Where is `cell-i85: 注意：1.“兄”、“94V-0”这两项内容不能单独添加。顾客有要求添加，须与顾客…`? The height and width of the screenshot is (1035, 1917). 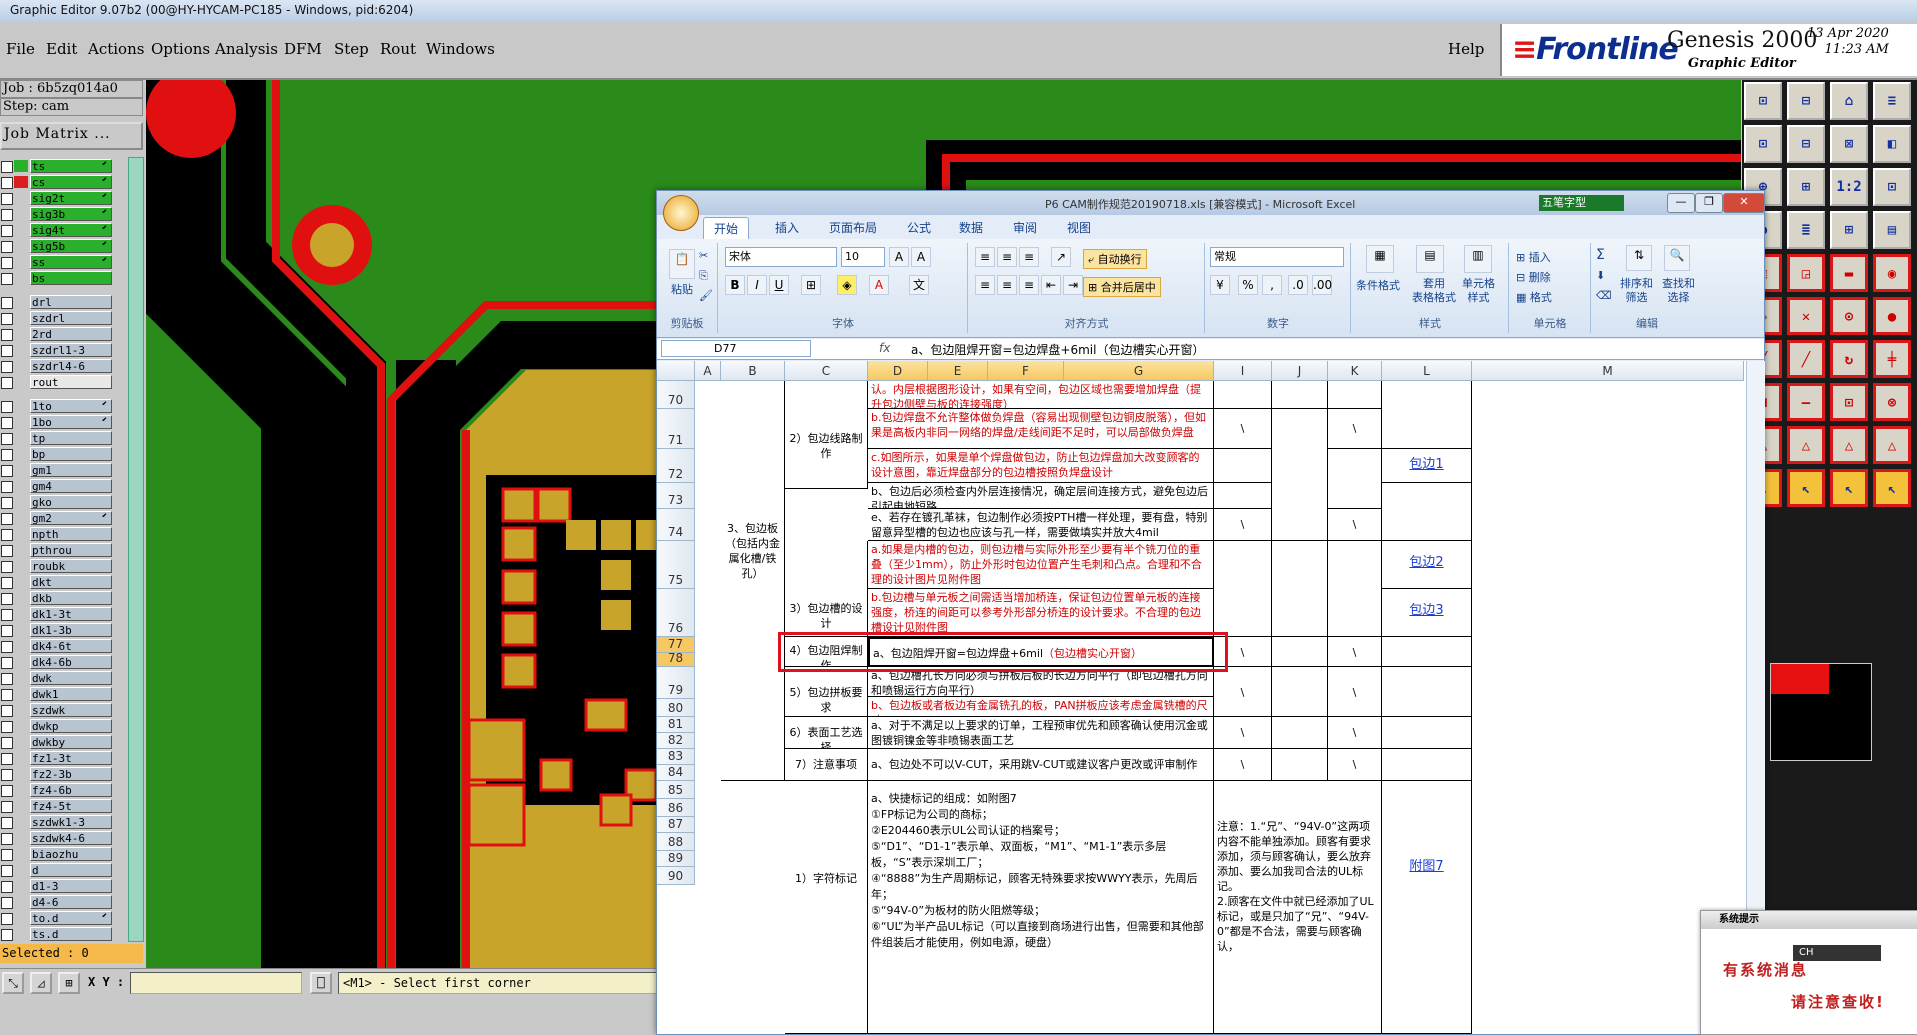
cell-i85: 注意：1.“兄”、“94V-0”这两项内容不能单独添加。顾客有要求添加，须与顾客… is located at coordinates (1298, 907).